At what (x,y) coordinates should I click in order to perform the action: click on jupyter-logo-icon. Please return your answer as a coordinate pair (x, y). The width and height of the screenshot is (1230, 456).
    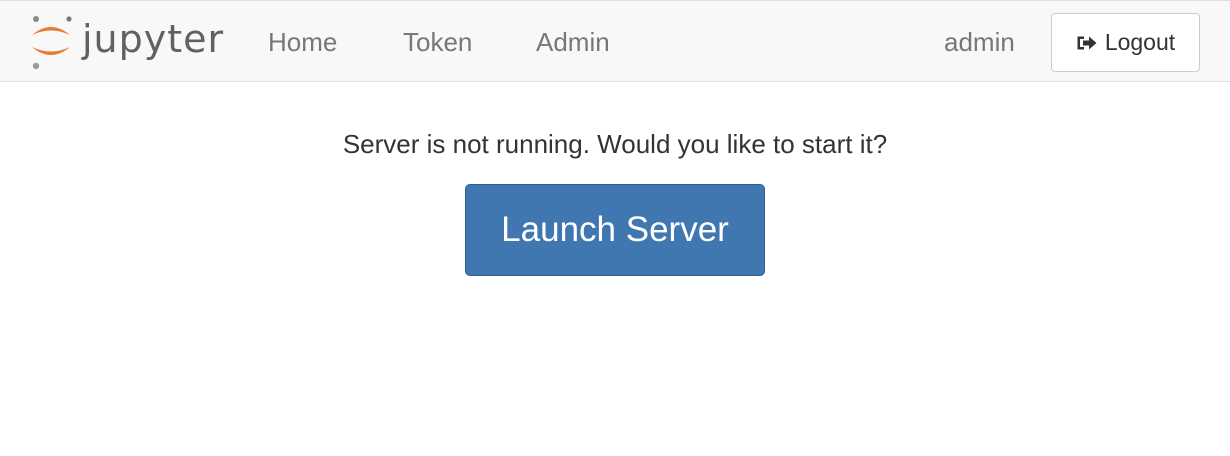
    Looking at the image, I should click on (52, 43).